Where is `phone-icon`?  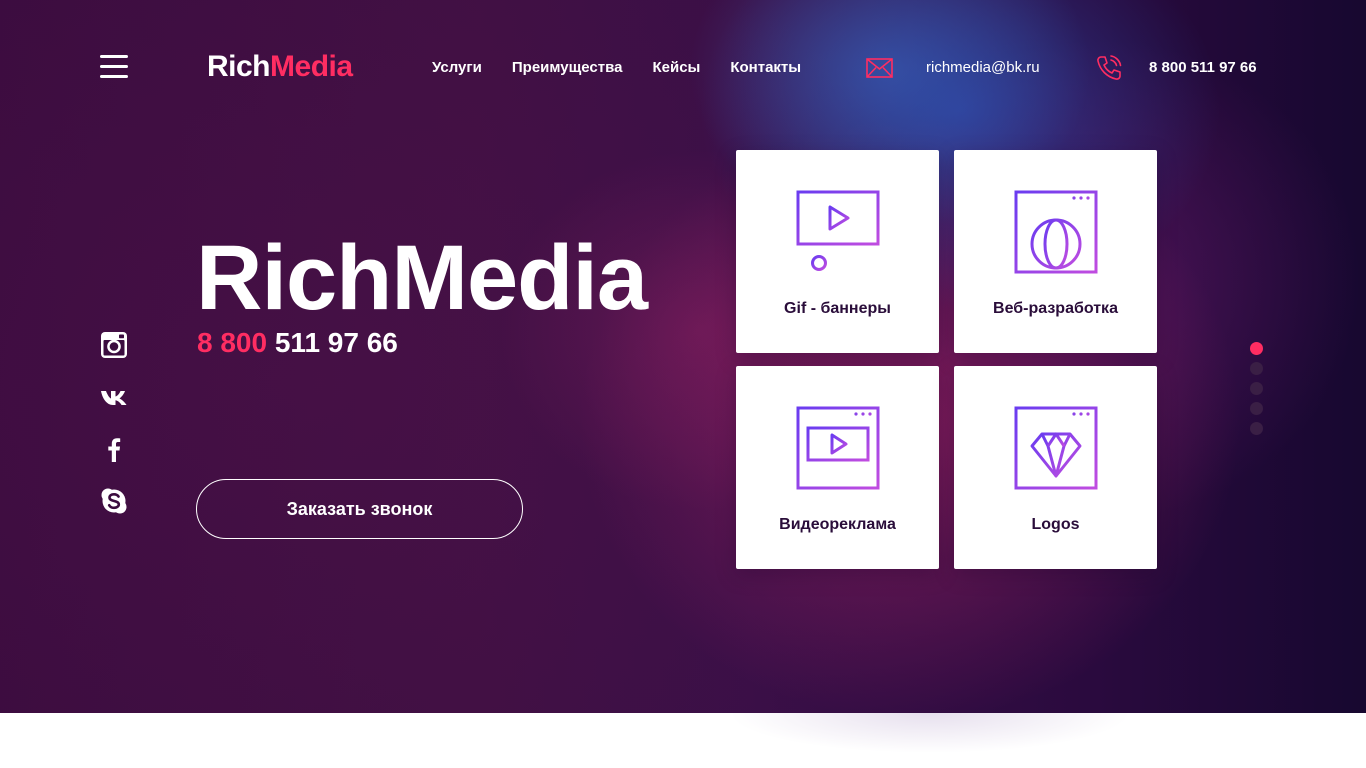
phone-icon is located at coordinates (1109, 67).